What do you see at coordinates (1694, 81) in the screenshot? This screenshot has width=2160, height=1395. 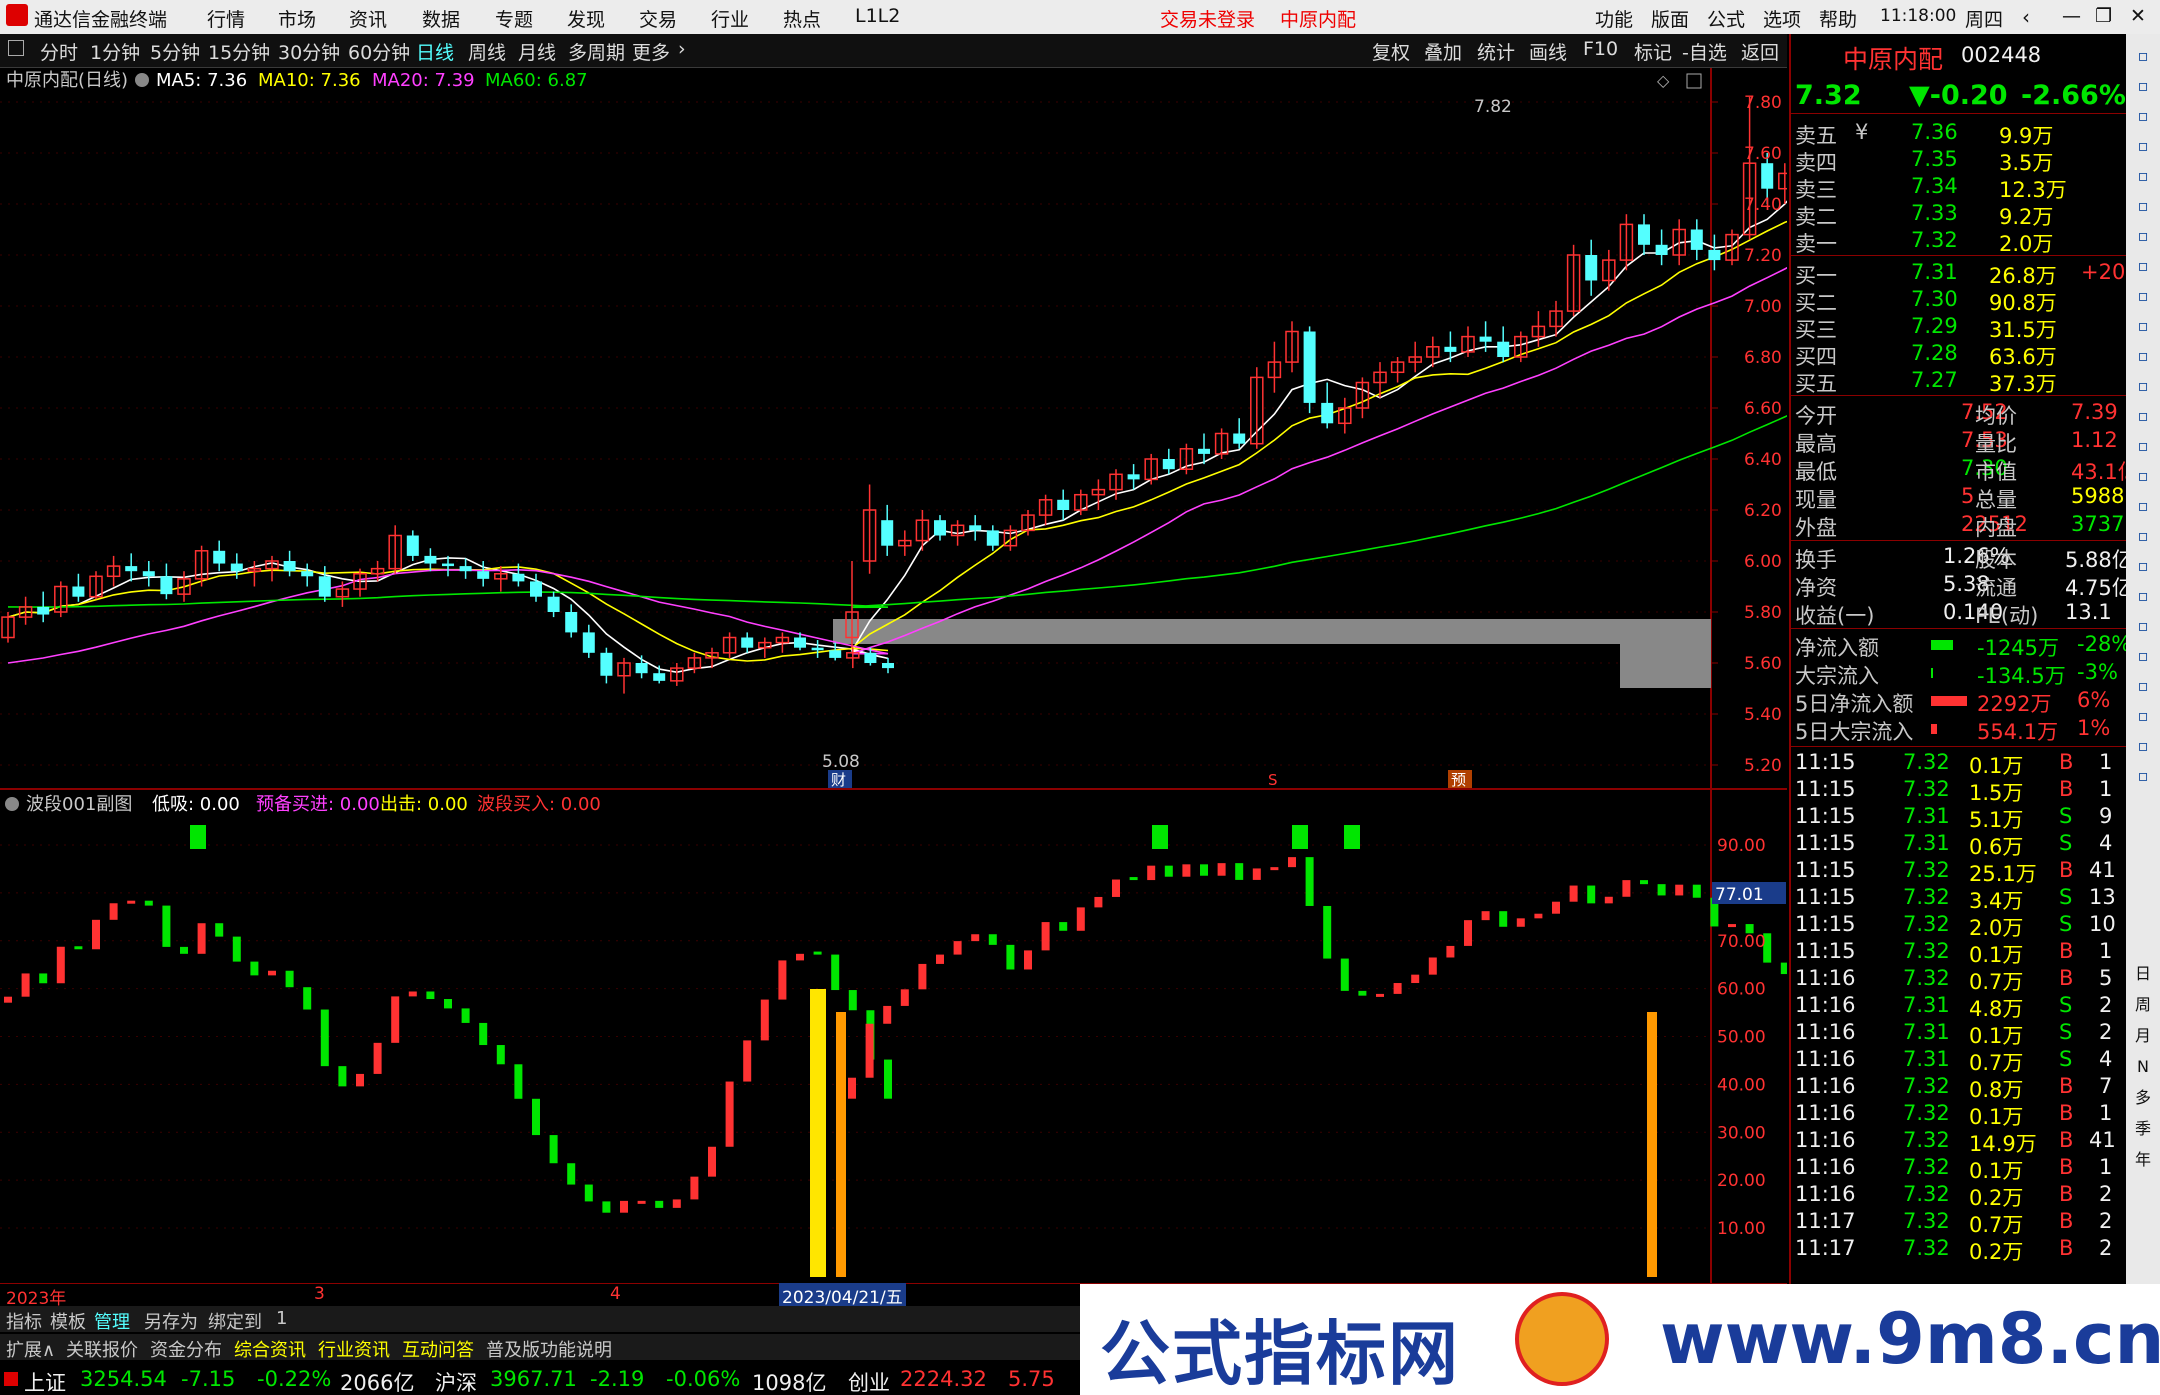 I see `window-toggle-icon` at bounding box center [1694, 81].